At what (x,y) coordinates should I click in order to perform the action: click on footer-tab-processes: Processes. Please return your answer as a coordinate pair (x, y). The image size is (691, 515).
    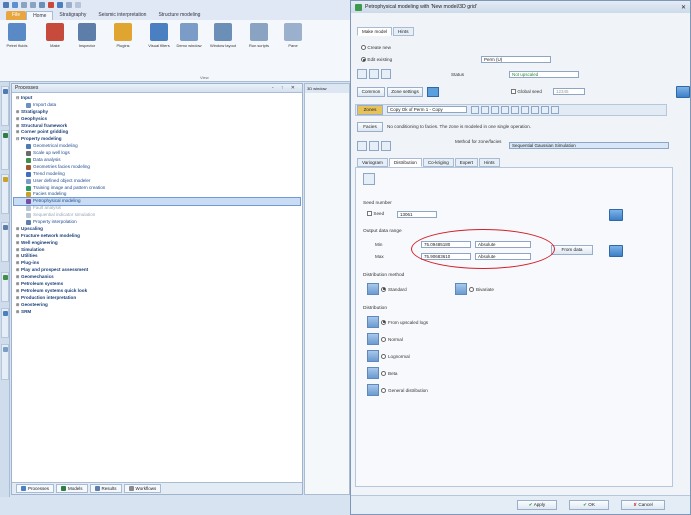
    Looking at the image, I should click on (35, 488).